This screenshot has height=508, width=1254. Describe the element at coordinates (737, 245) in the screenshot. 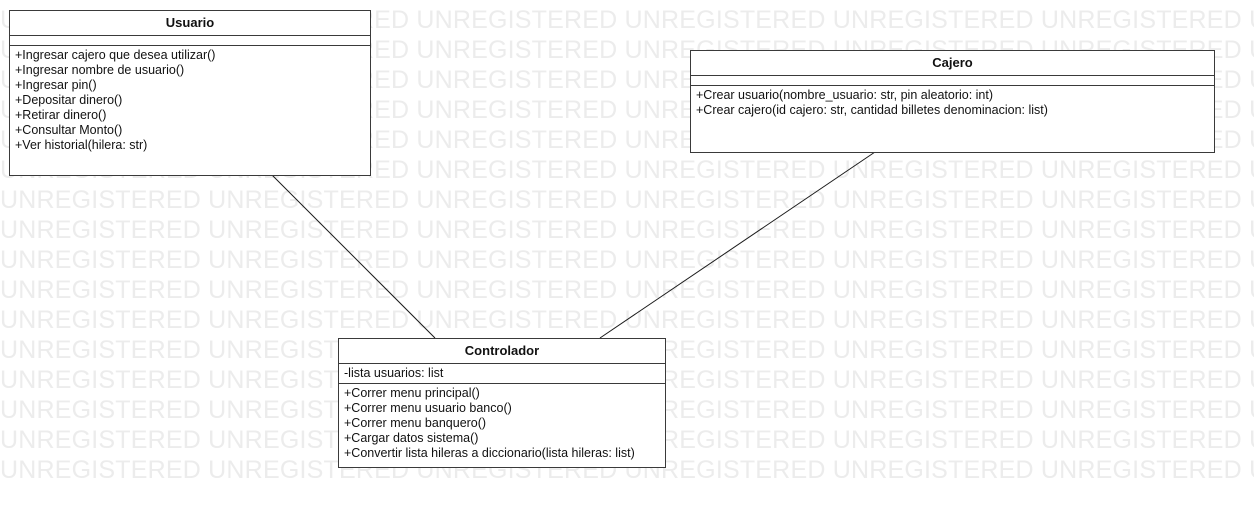

I see `association-cajero-controlador` at that location.